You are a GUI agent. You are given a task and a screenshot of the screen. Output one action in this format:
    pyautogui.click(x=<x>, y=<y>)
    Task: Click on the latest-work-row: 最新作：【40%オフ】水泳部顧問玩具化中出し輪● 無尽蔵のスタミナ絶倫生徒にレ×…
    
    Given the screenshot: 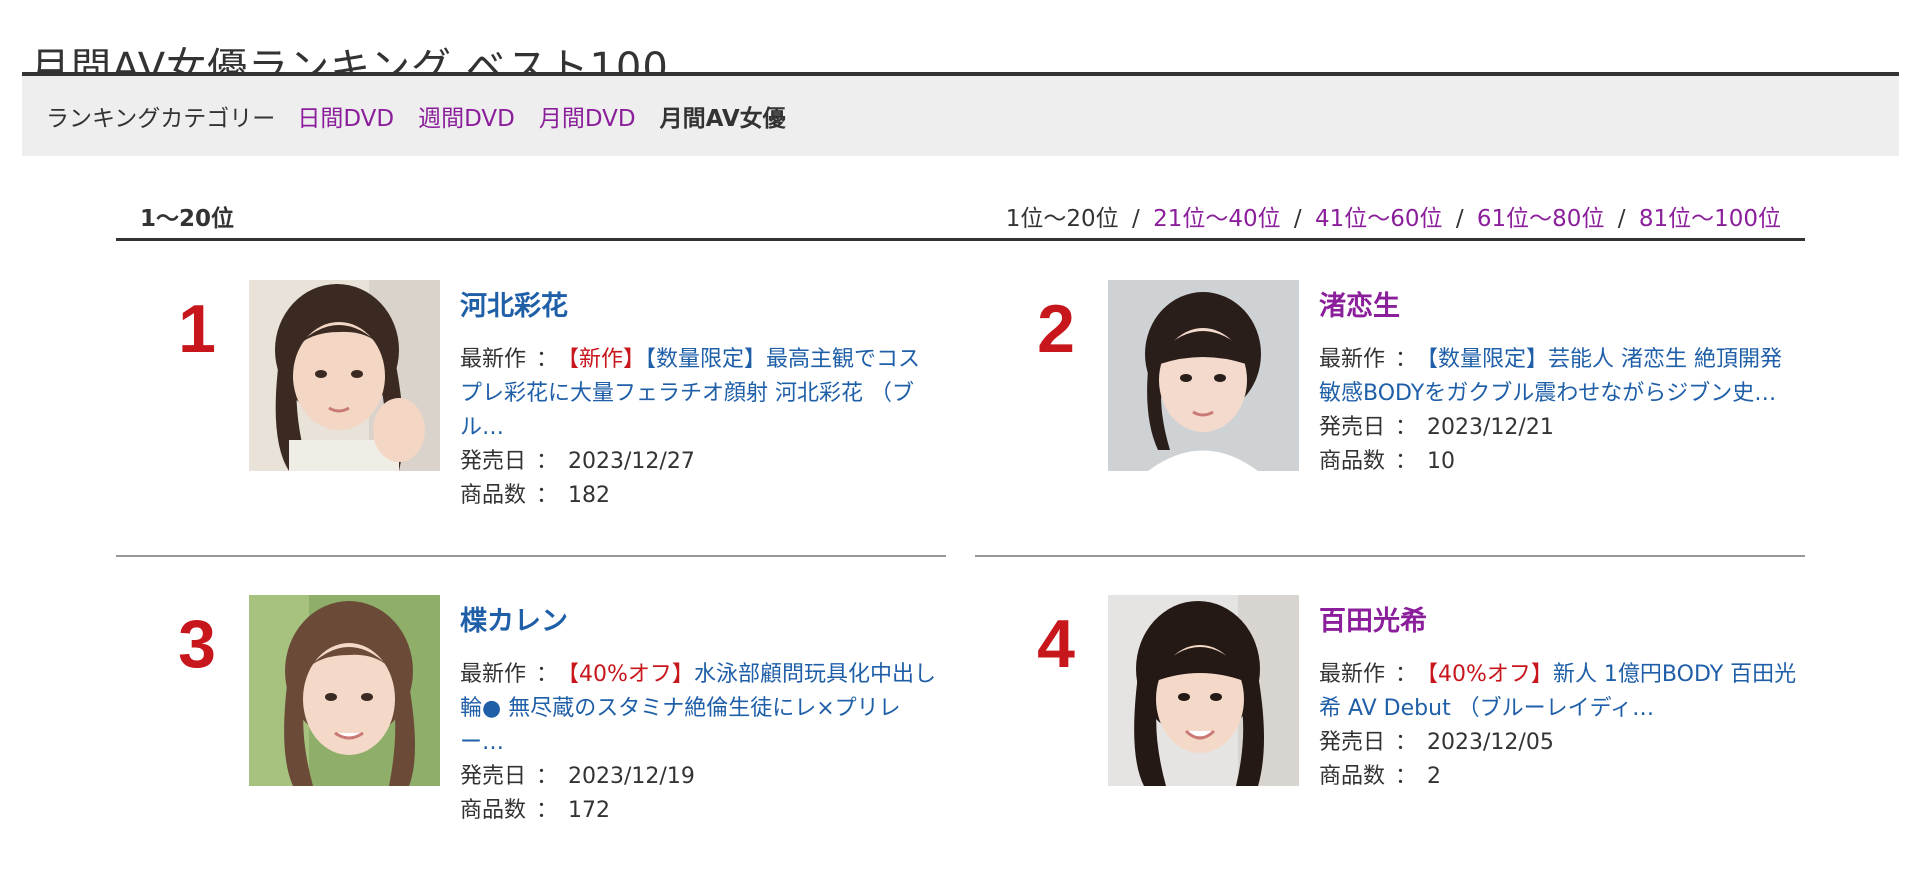 What is the action you would take?
    pyautogui.click(x=700, y=709)
    